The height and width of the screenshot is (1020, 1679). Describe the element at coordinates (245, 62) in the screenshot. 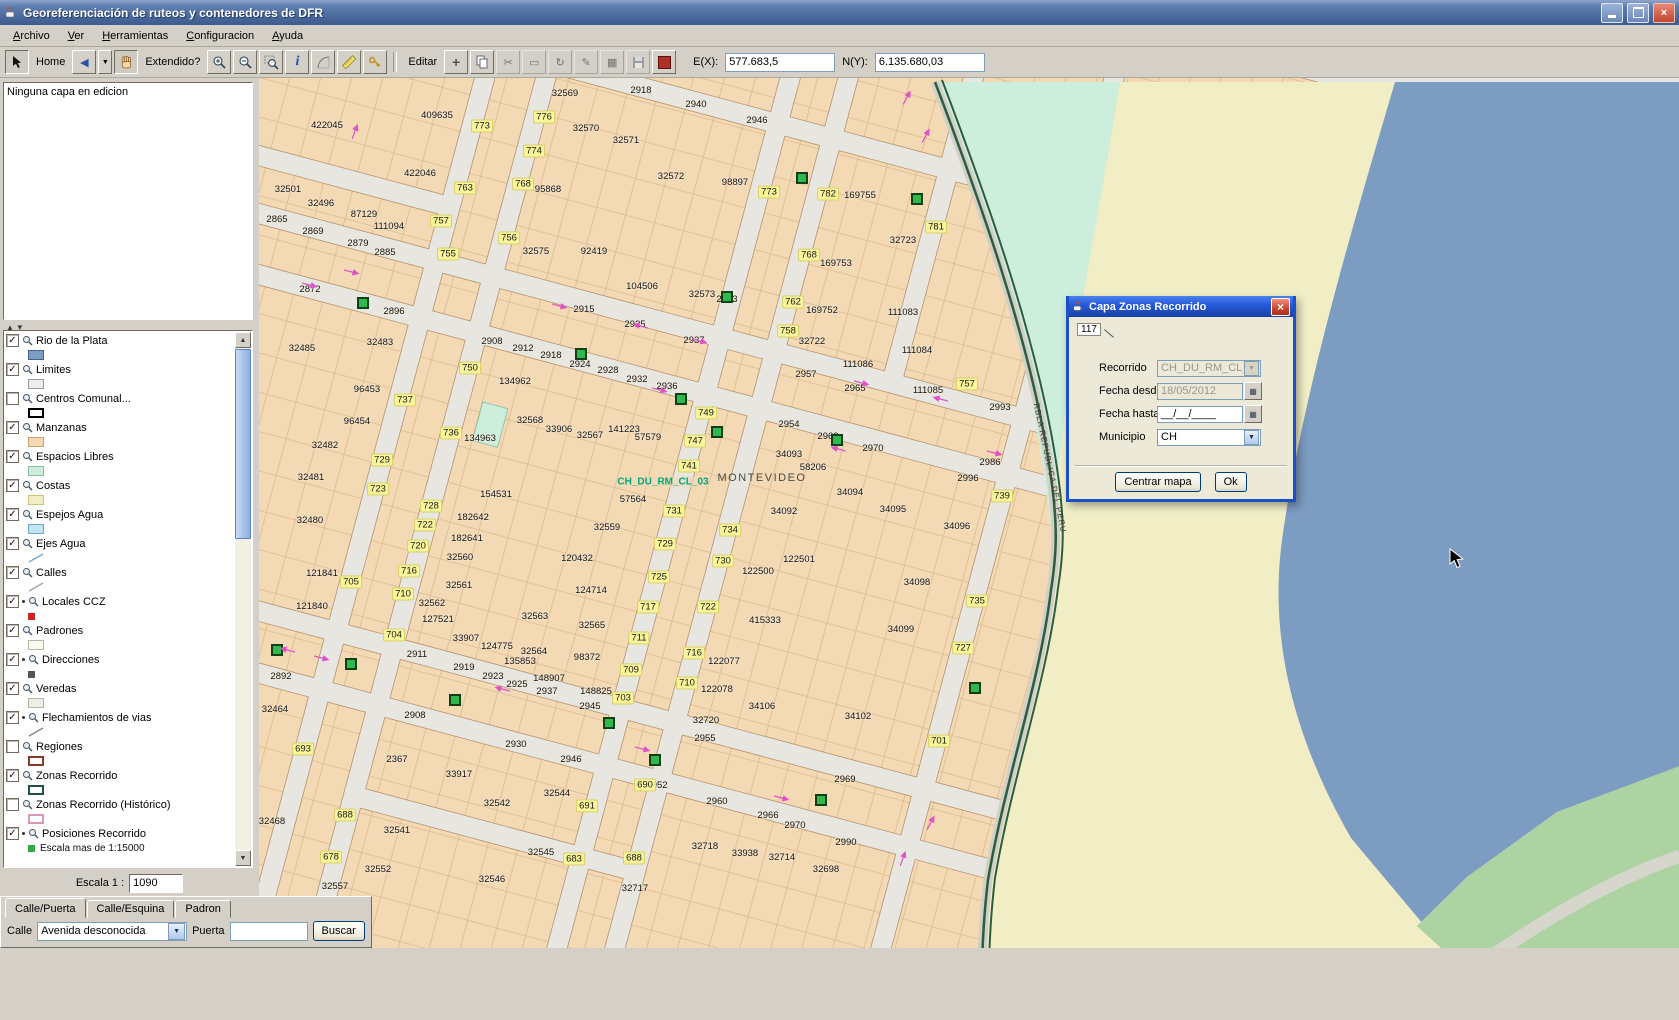

I see `zoom-out-button` at that location.